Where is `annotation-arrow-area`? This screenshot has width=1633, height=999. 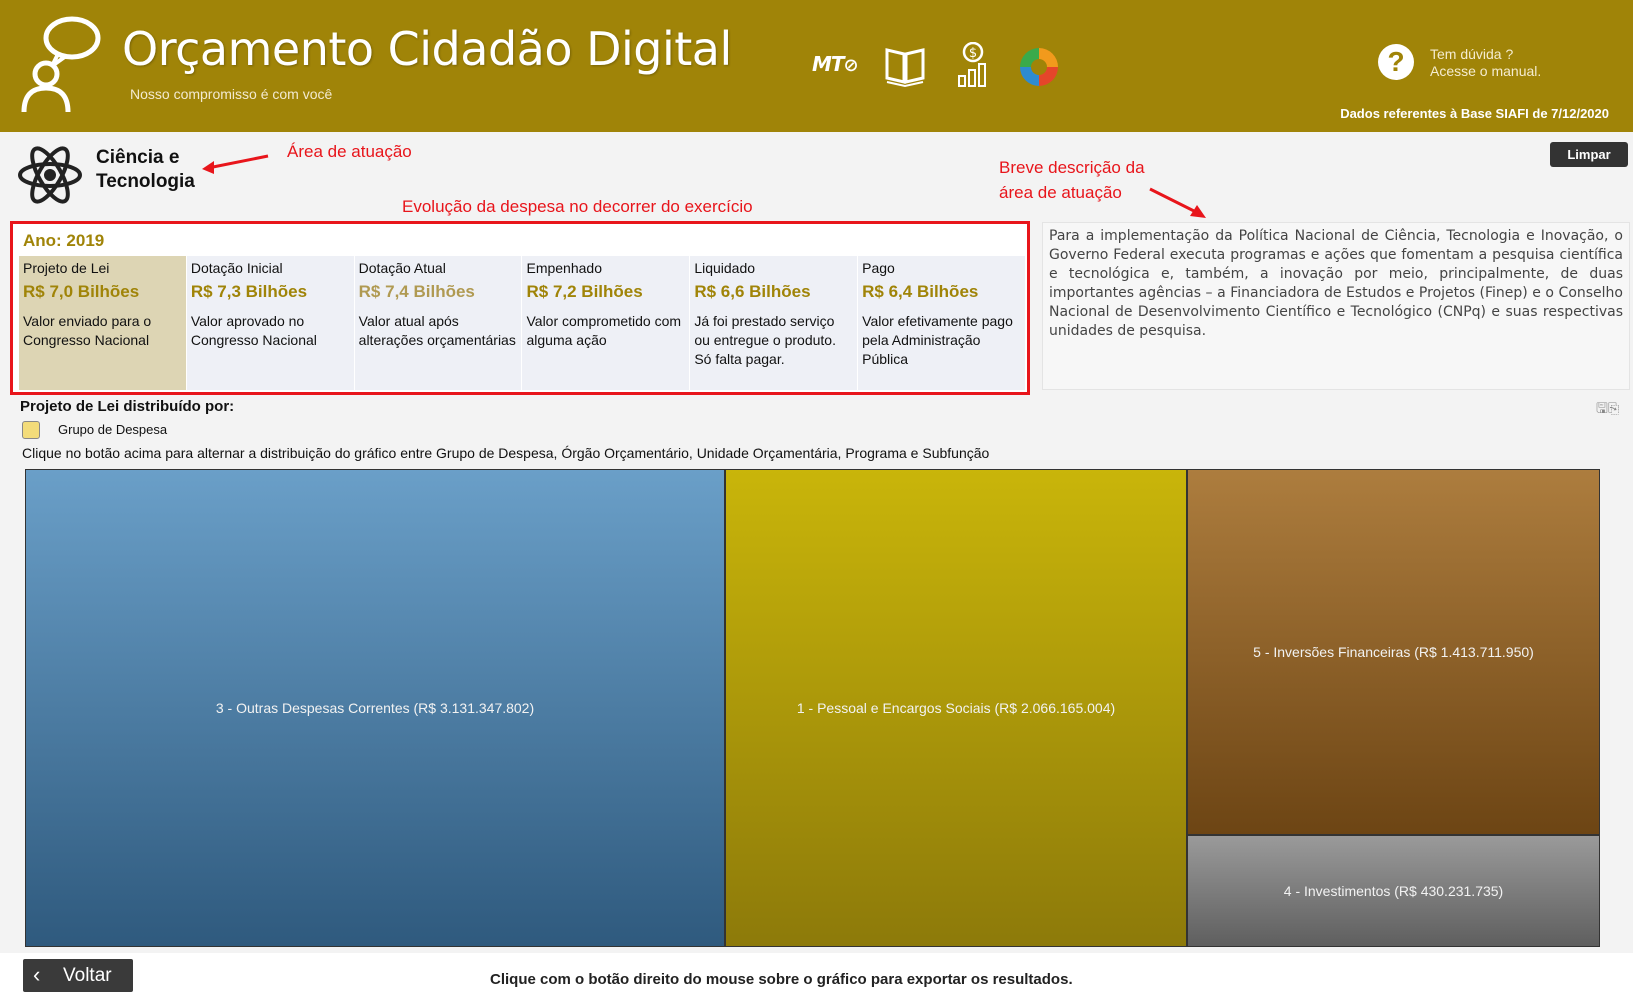 annotation-arrow-area is located at coordinates (235, 164).